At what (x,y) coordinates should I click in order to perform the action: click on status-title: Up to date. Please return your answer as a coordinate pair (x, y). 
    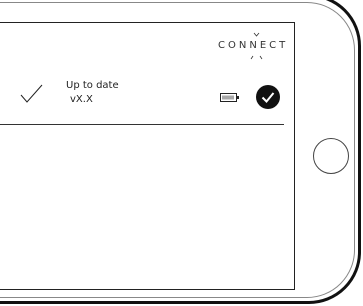
    Looking at the image, I should click on (92, 85).